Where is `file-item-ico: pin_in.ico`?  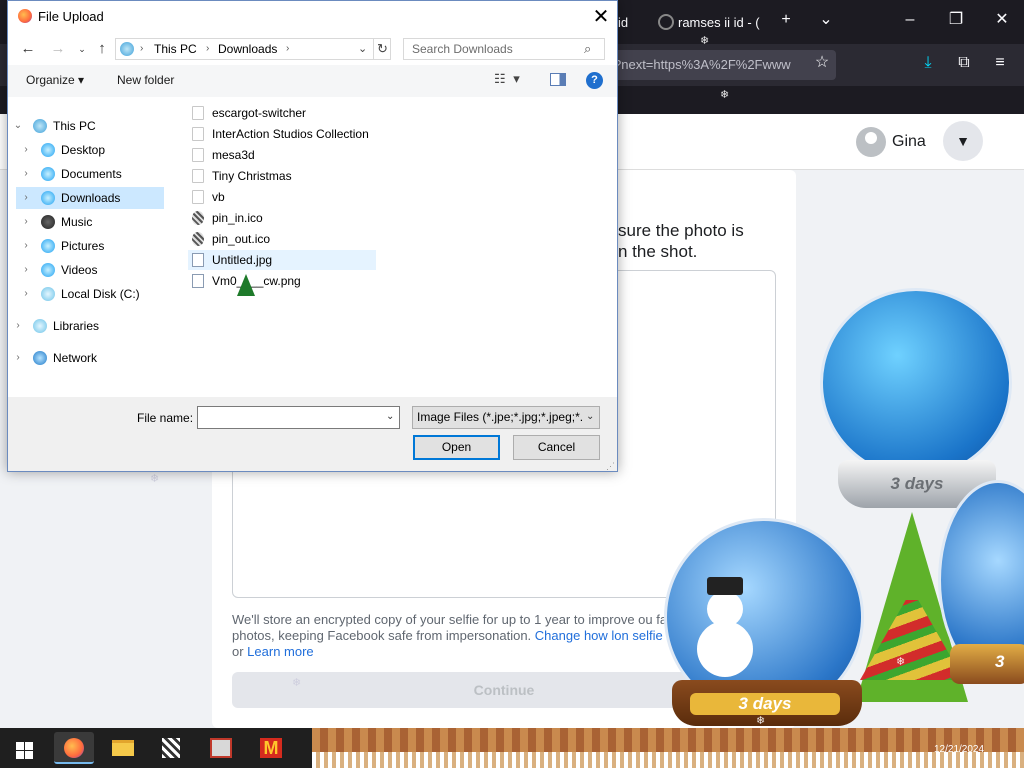
file-item-ico: pin_in.ico is located at coordinates (282, 218).